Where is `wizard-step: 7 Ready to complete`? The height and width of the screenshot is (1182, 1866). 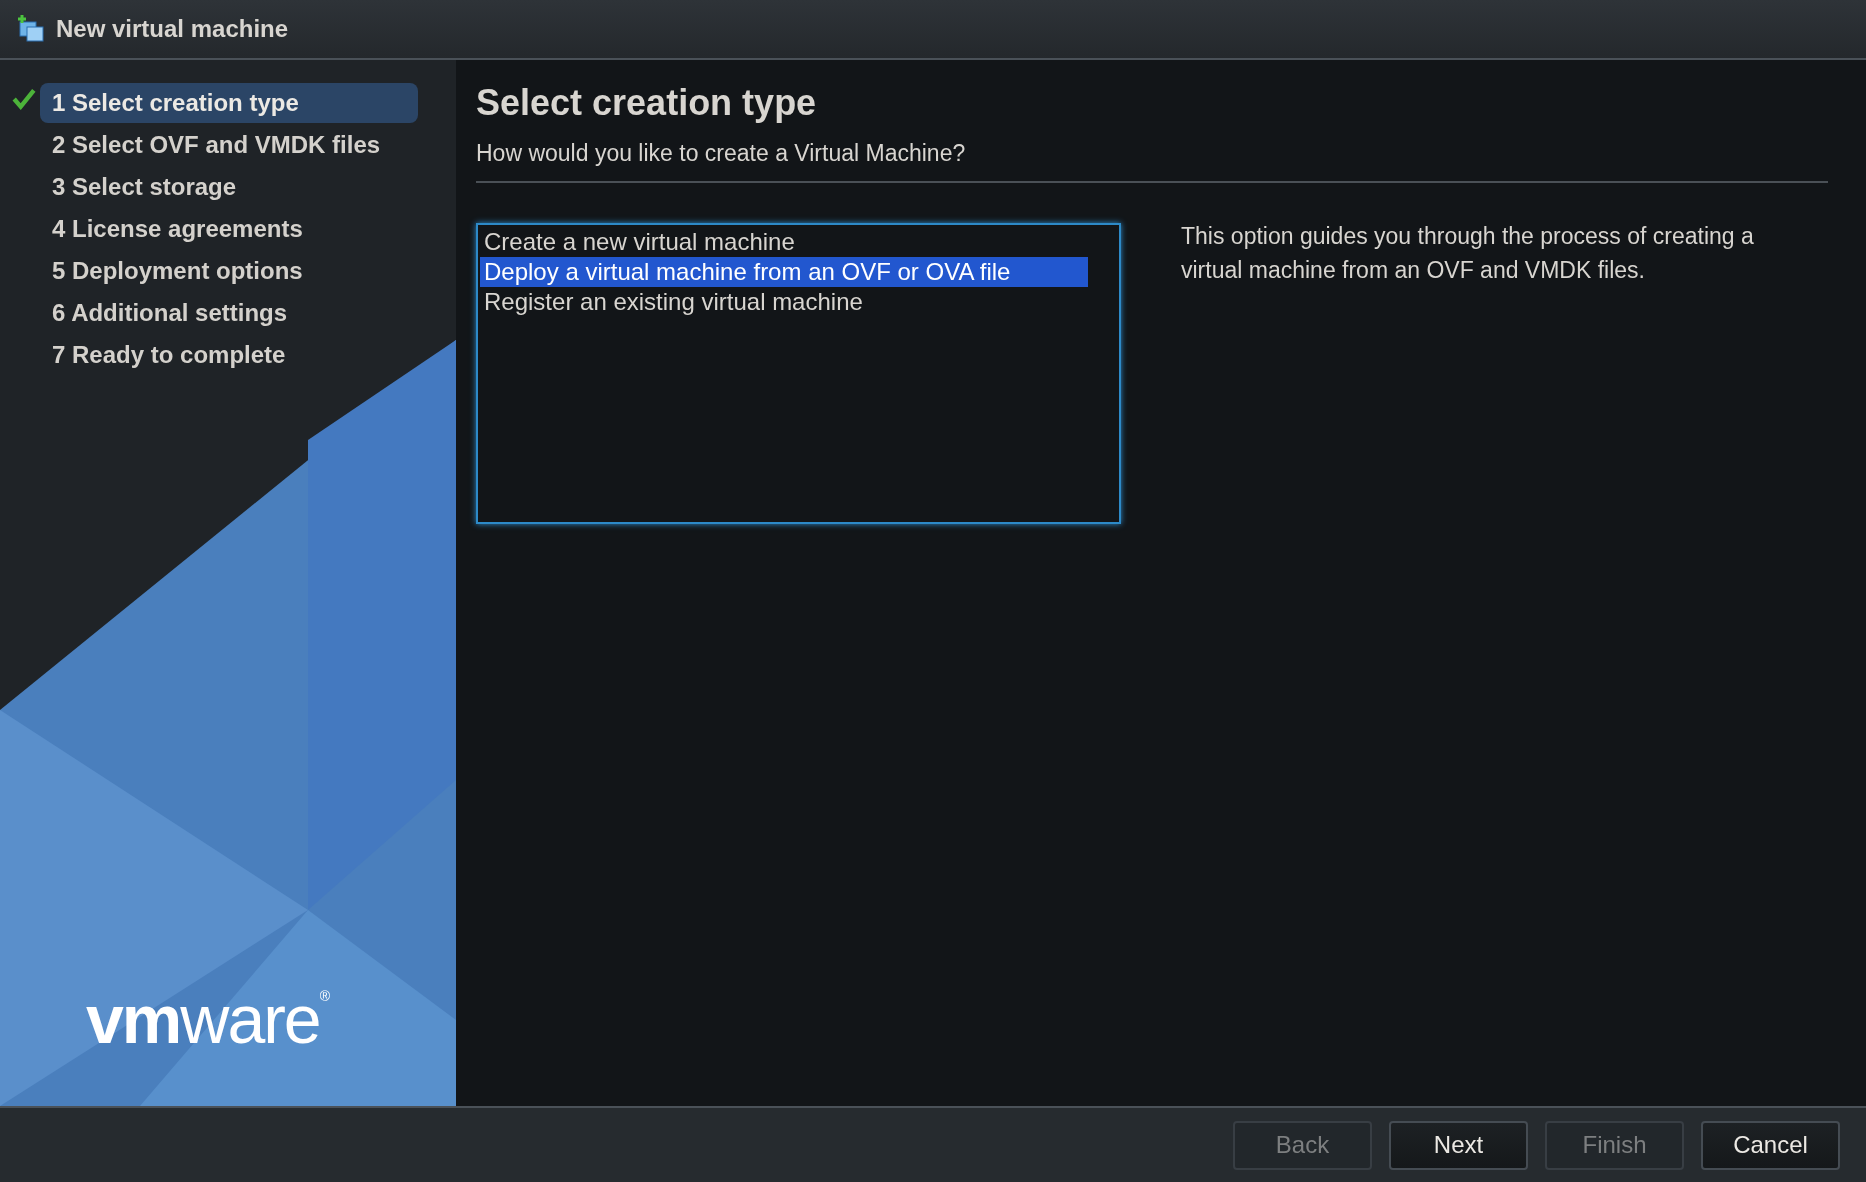
wizard-step: 7 Ready to complete is located at coordinates (229, 355).